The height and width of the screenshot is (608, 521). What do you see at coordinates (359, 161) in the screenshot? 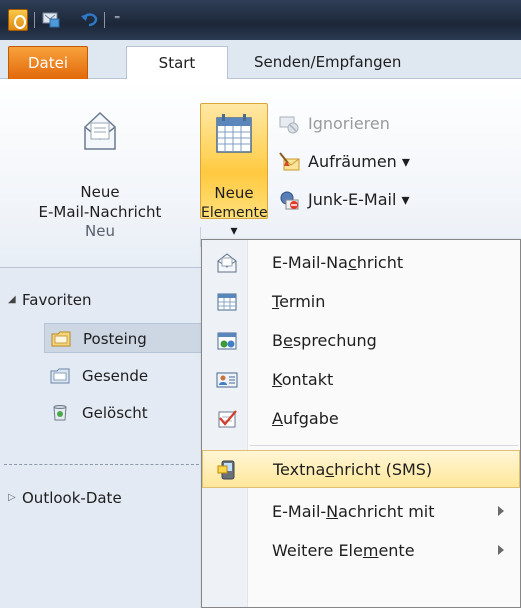
I see `cleanup-label: Aufräumen ▾` at bounding box center [359, 161].